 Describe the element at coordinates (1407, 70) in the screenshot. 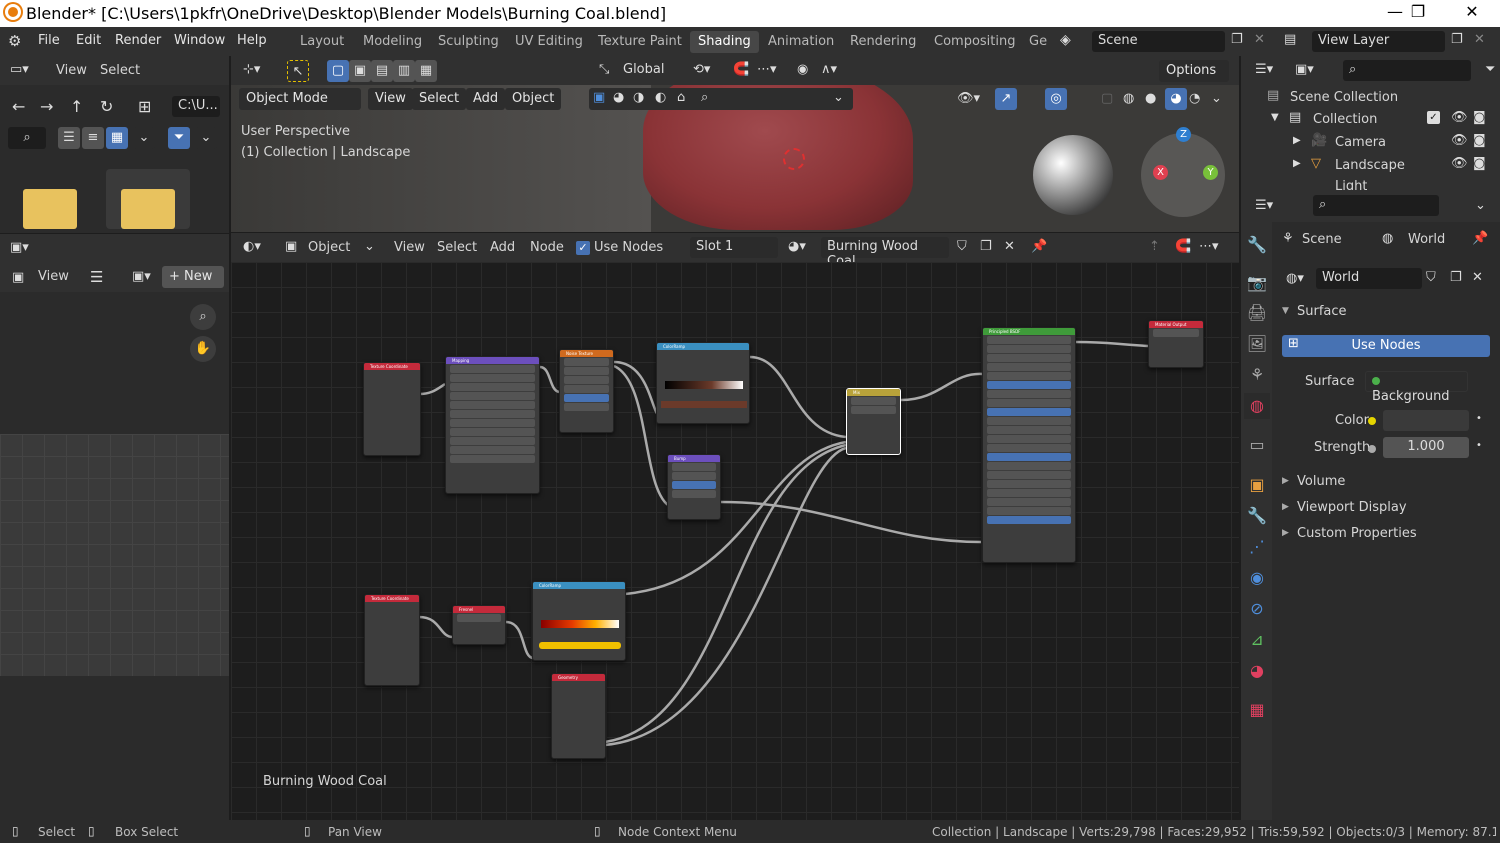

I see `outliner-search-field: ⌕` at that location.